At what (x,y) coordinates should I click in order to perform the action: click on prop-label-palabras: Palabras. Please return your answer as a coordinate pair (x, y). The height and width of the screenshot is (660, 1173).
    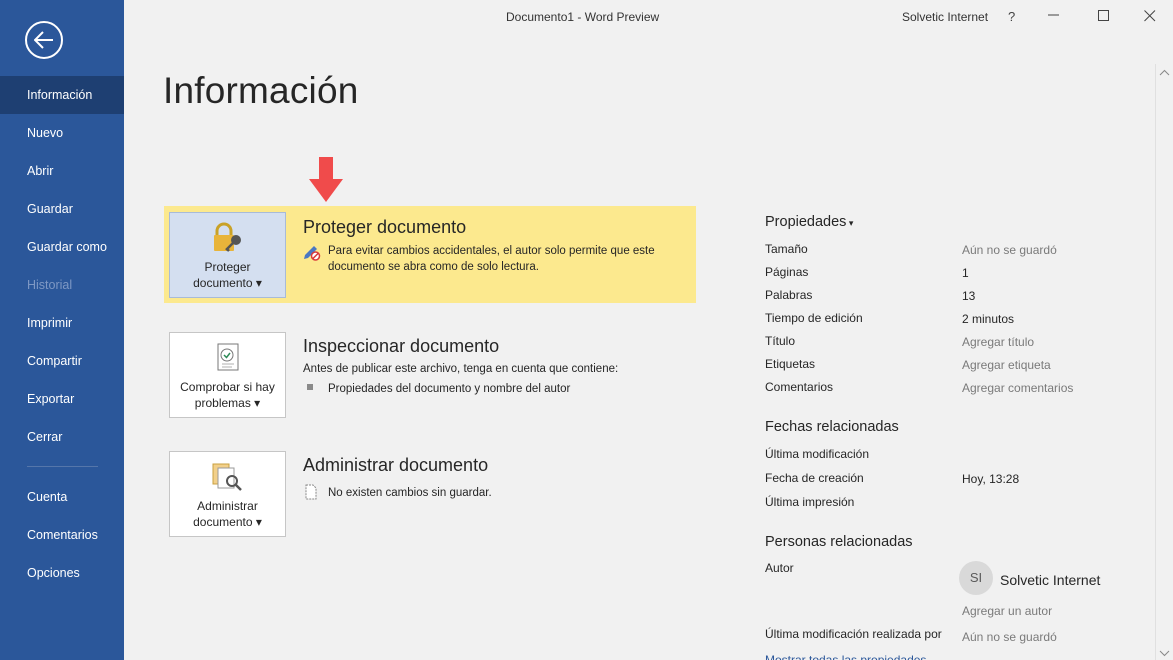
    Looking at the image, I should click on (789, 295).